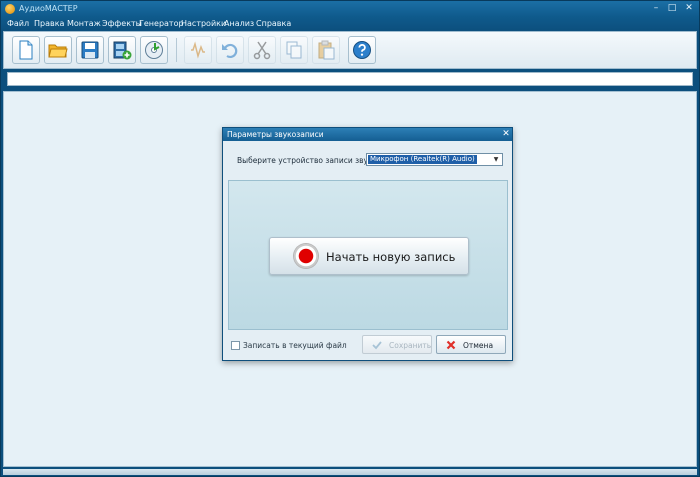 Image resolution: width=700 pixels, height=477 pixels. Describe the element at coordinates (275, 134) in the screenshot. I see `dialog-title: Параметры звукозаписи` at that location.